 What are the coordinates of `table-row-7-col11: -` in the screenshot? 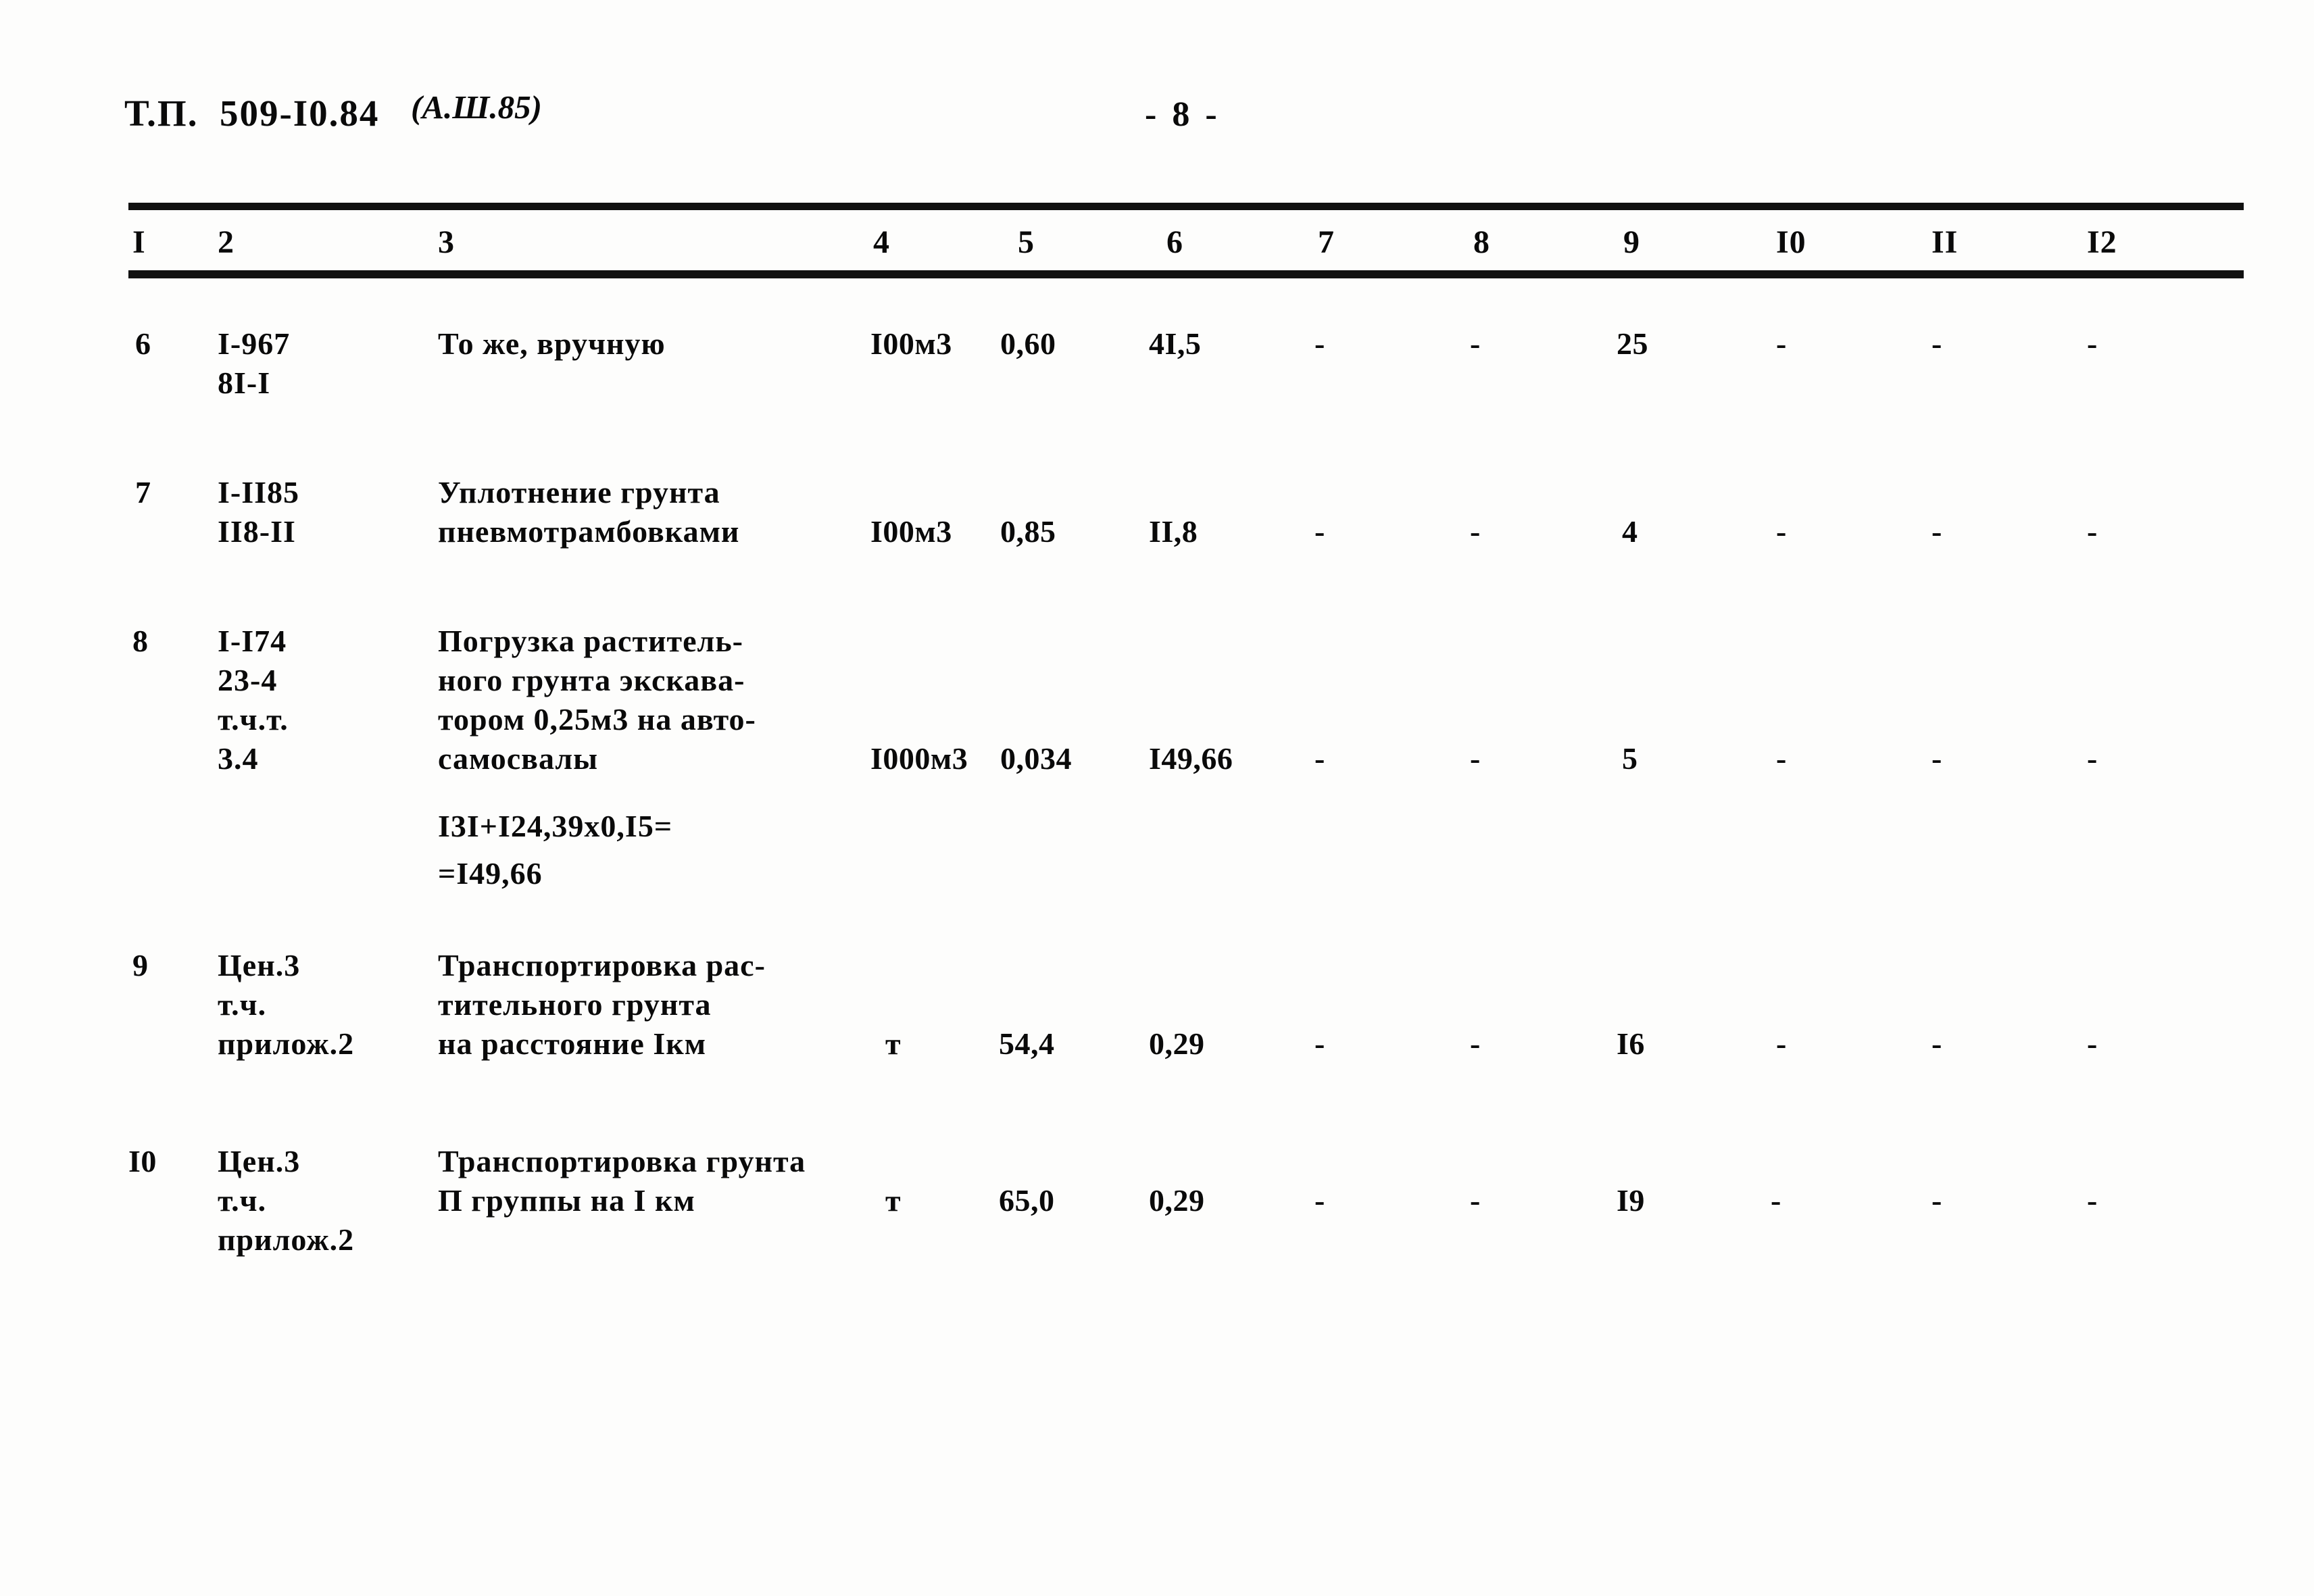 It's located at (1936, 531).